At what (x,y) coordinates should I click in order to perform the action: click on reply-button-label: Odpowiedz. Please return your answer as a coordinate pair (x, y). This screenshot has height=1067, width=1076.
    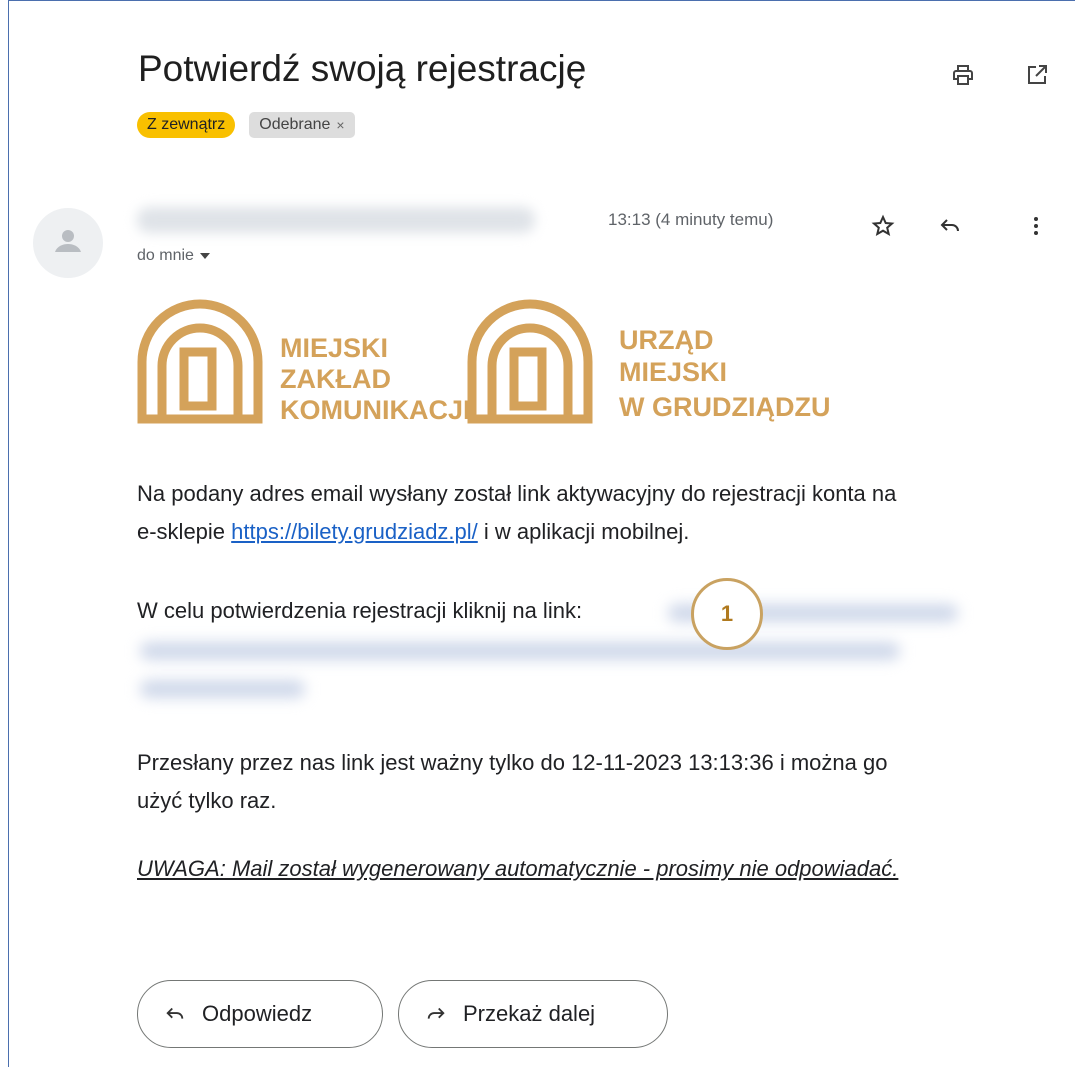
    Looking at the image, I should click on (257, 1013).